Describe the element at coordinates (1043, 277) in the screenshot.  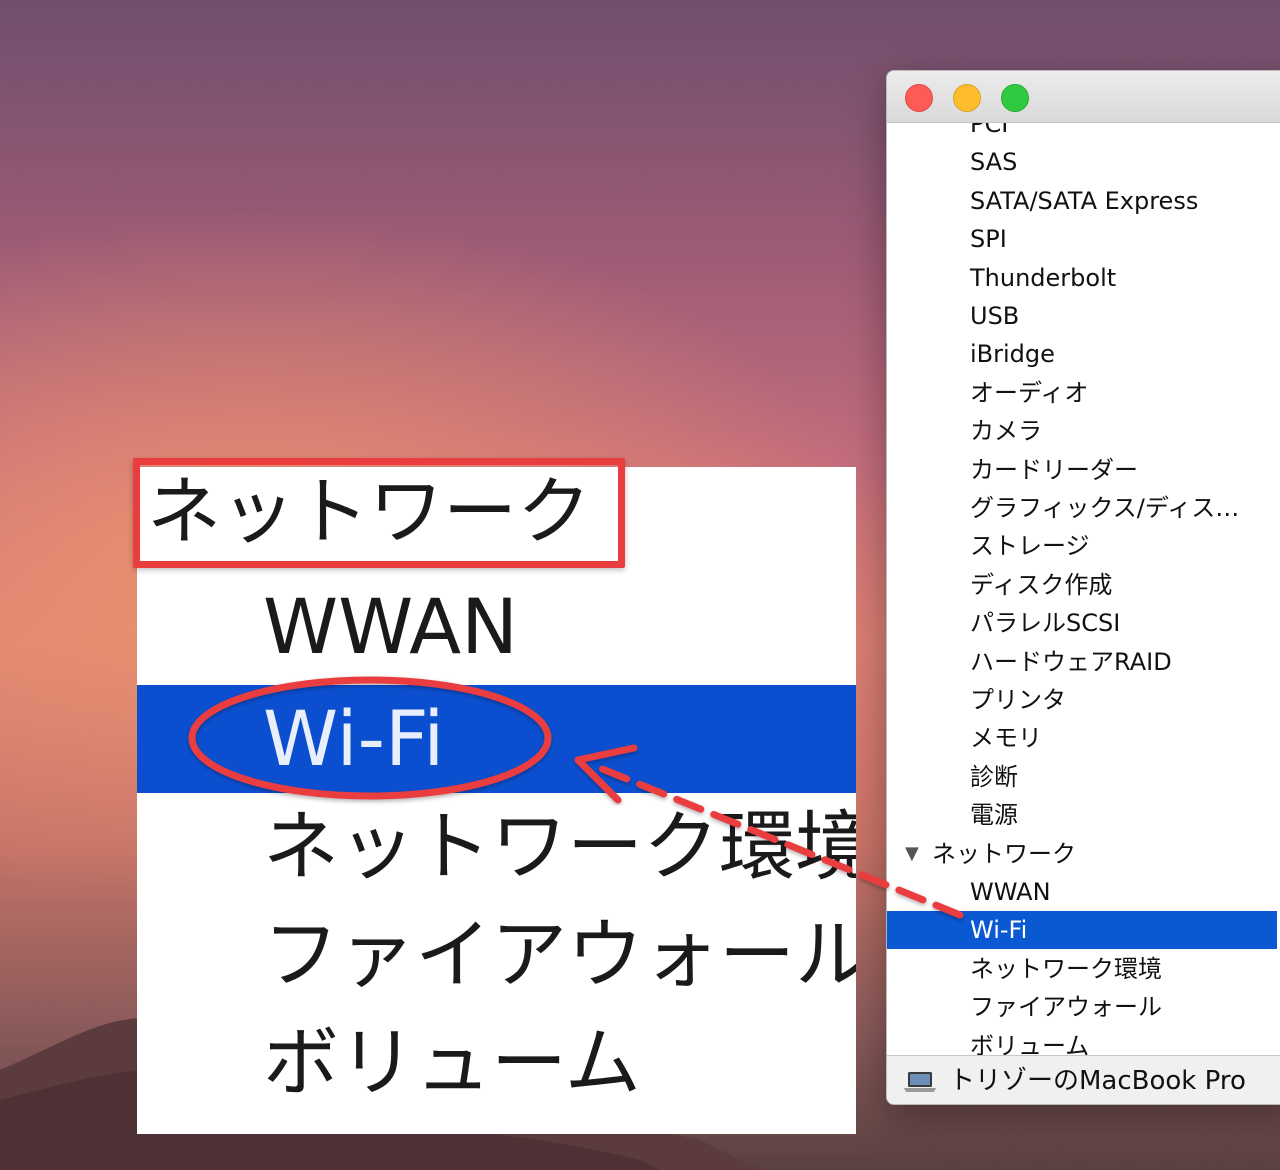
I see `sidebar-item-label: Thunderbolt` at that location.